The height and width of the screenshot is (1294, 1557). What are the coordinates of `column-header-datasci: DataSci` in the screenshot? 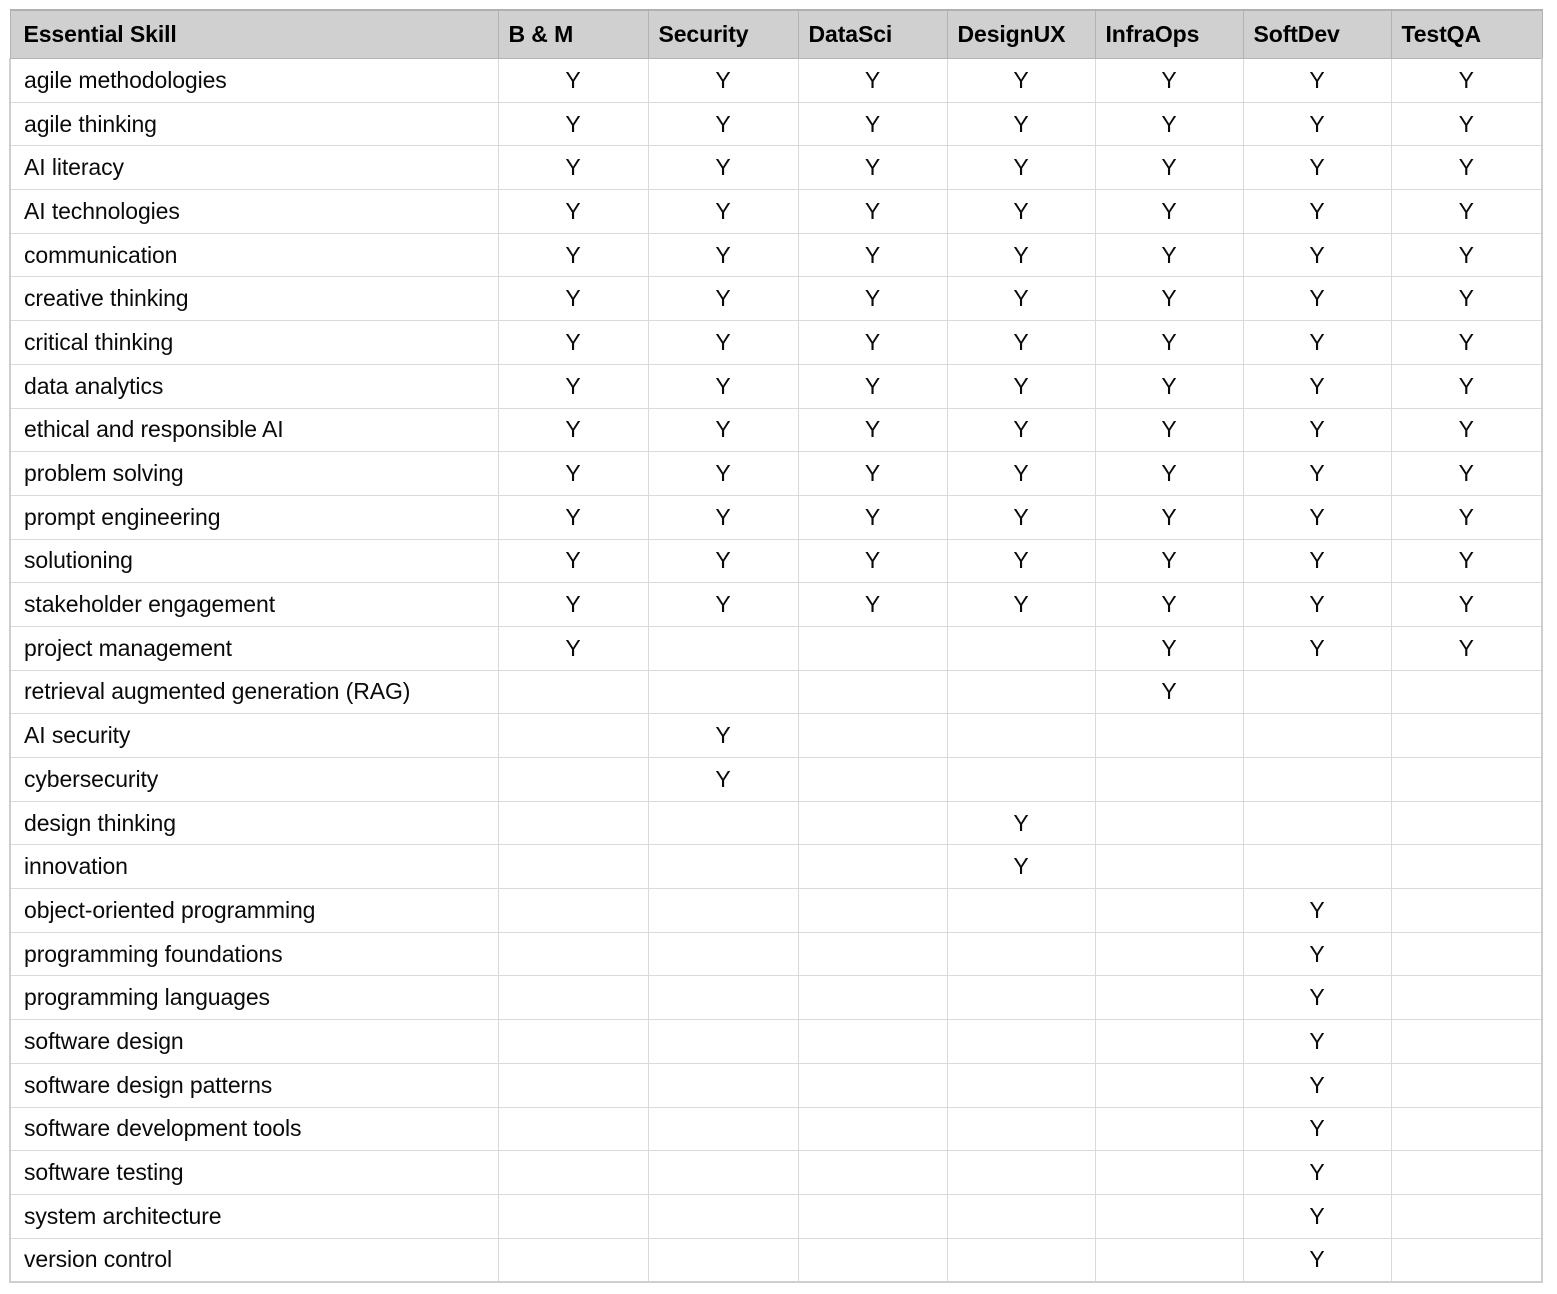 It's located at (872, 34).